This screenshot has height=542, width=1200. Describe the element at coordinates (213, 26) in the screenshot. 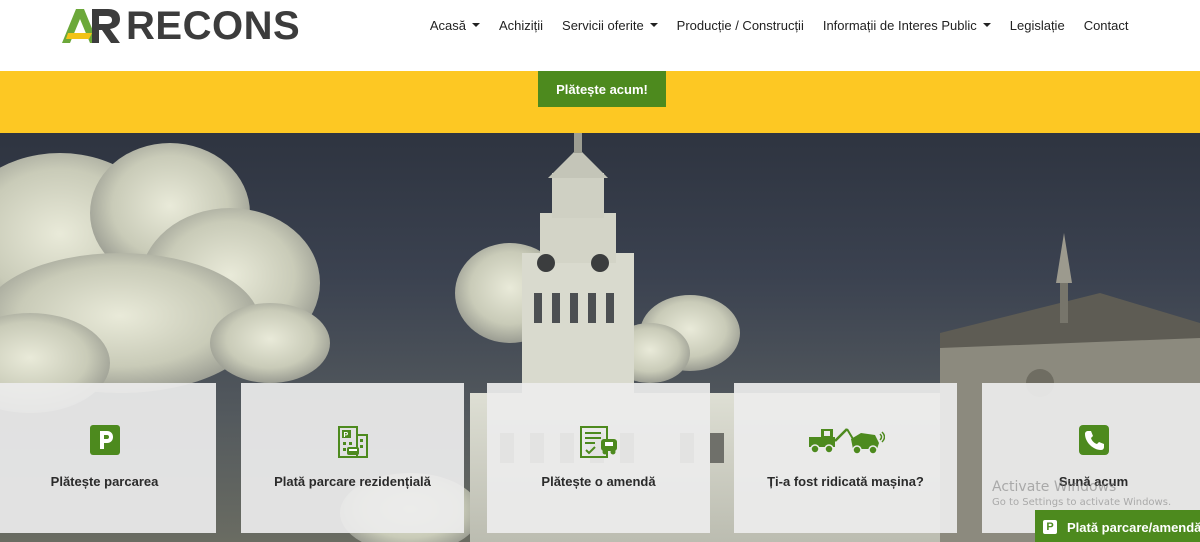

I see `logo-text: RECONS` at that location.